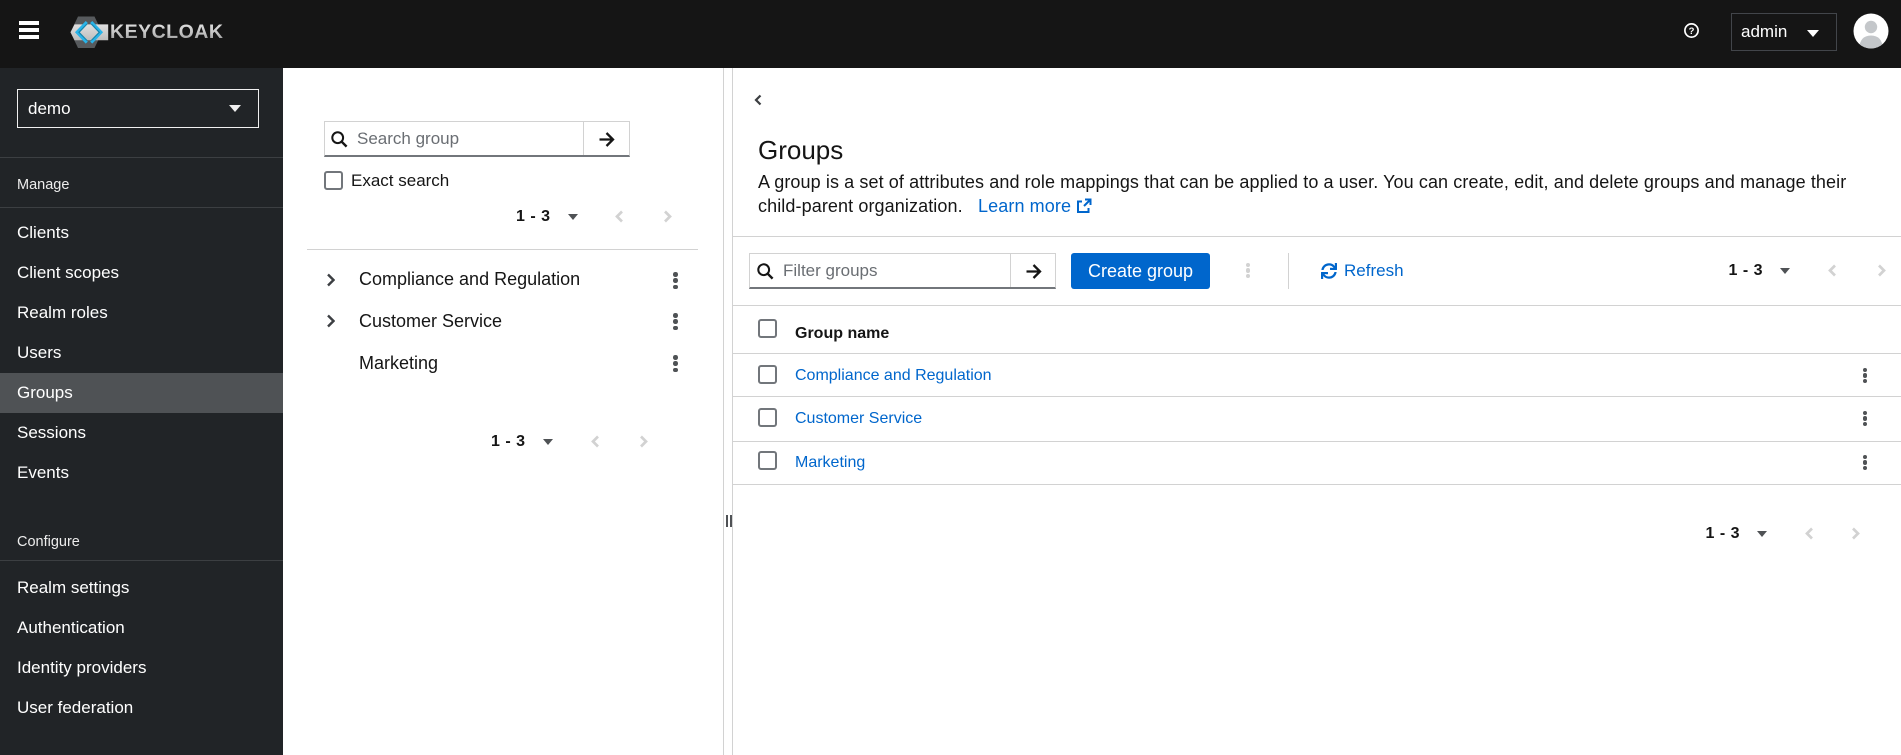 The image size is (1901, 755). What do you see at coordinates (166, 32) in the screenshot?
I see `svg-text: KEYCLOAK` at bounding box center [166, 32].